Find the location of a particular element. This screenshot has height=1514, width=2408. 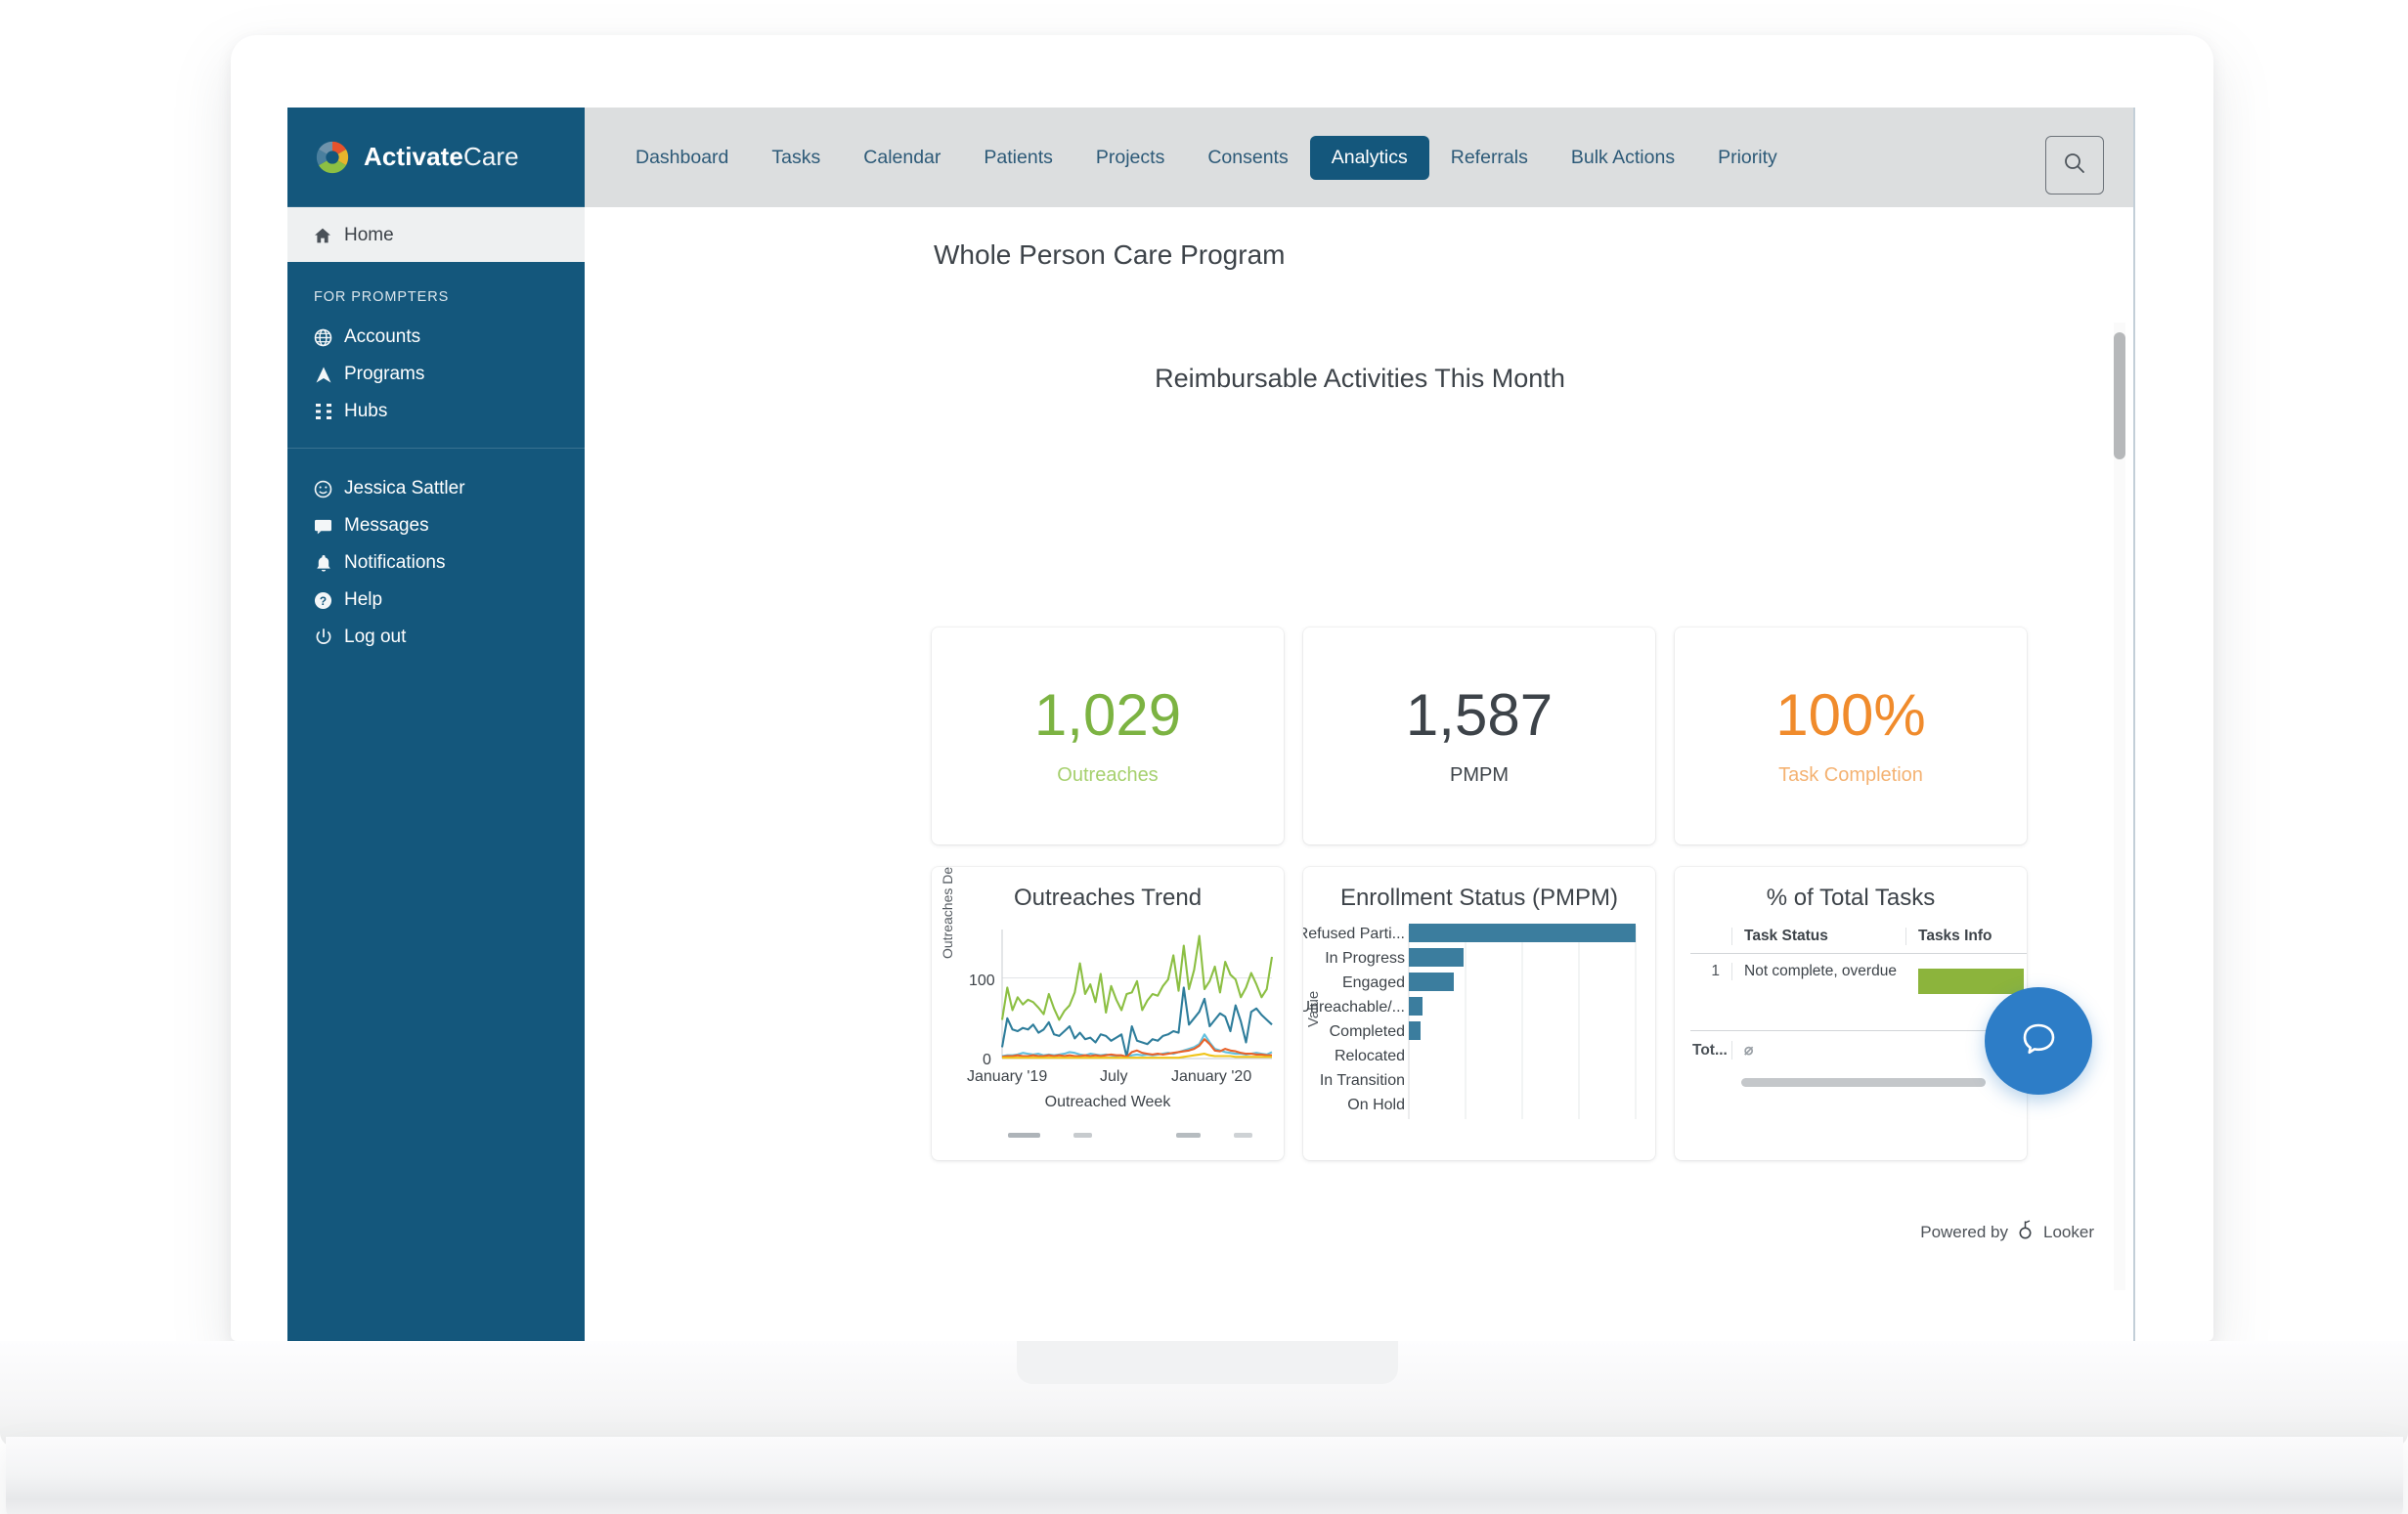

kpi-value-outreaches: 1,029 is located at coordinates (1107, 715).